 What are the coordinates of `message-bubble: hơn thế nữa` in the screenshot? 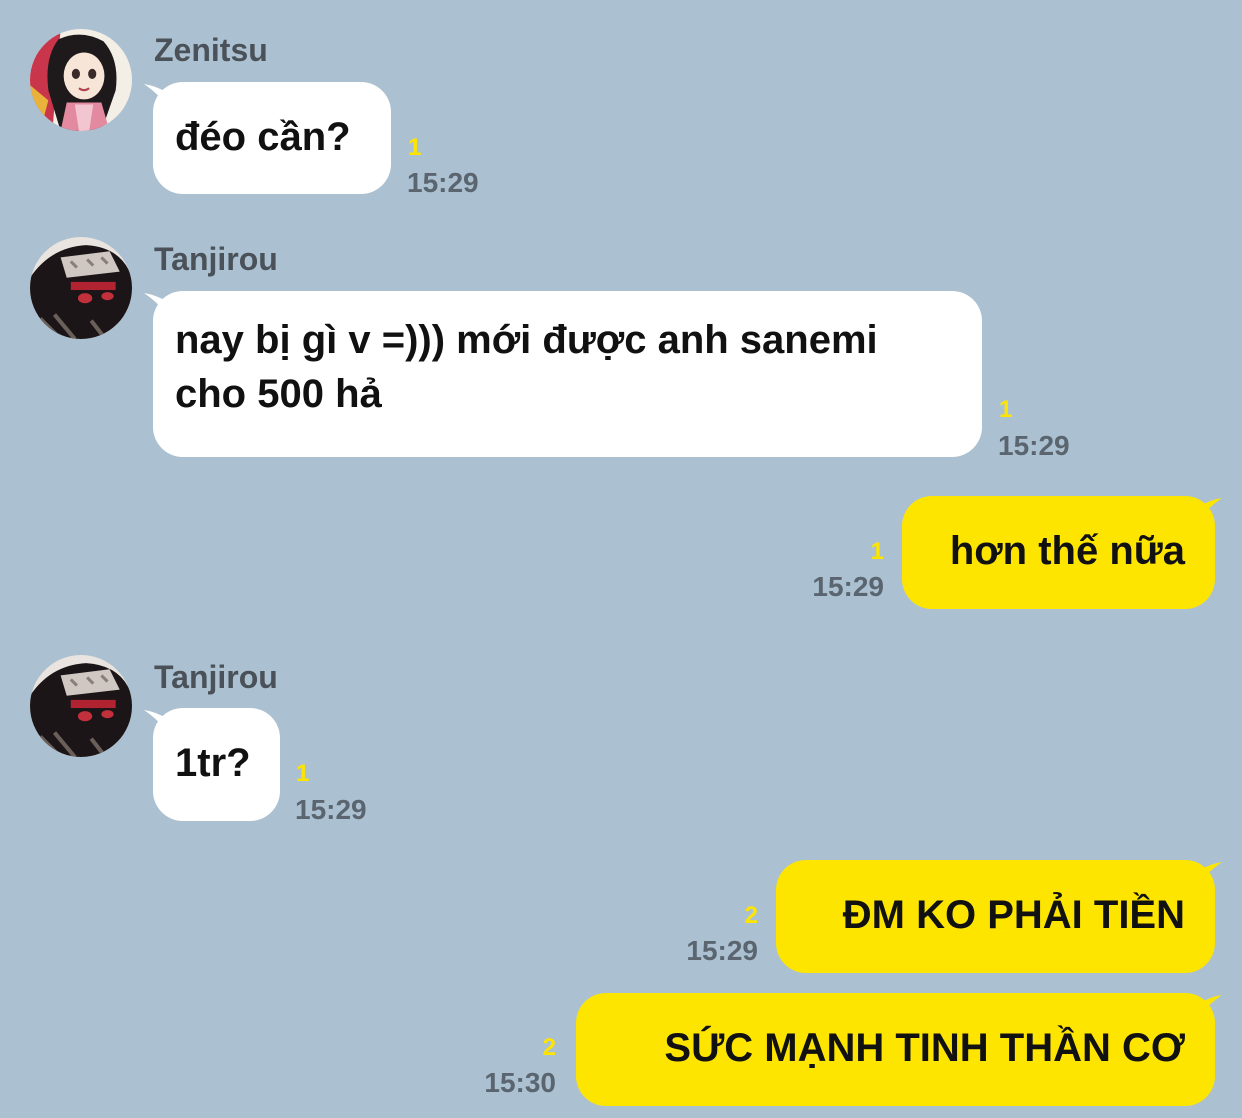 It's located at (1058, 552).